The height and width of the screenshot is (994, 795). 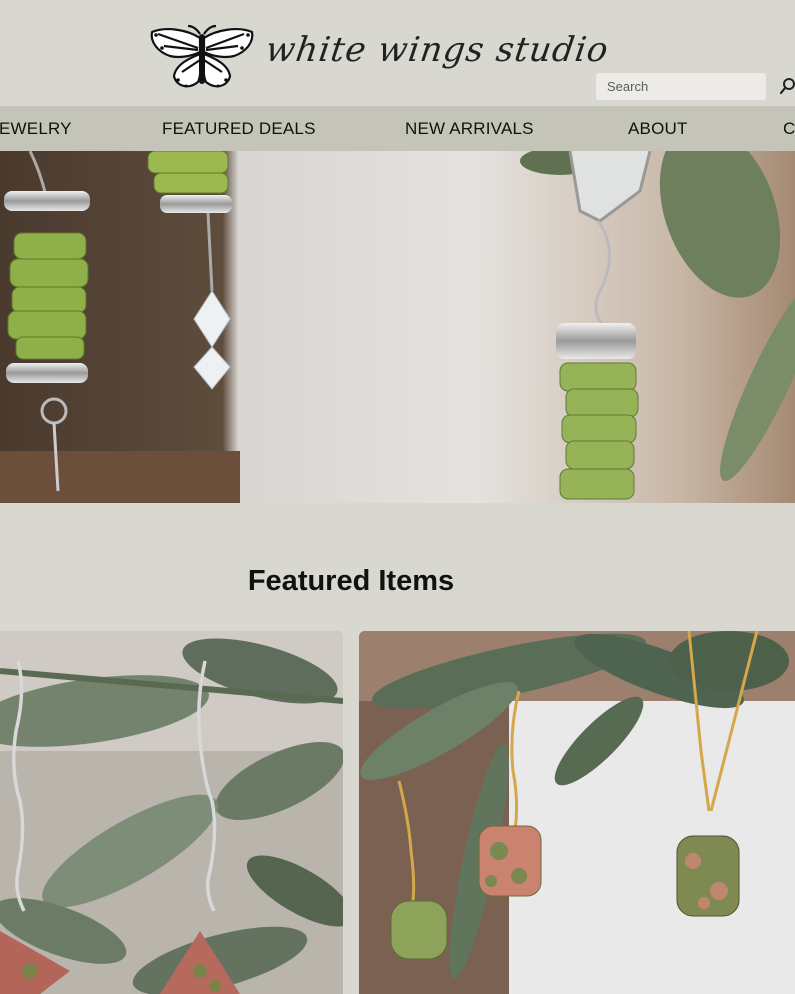 I want to click on nav-item-jewelry: EWELRY, so click(x=36, y=129).